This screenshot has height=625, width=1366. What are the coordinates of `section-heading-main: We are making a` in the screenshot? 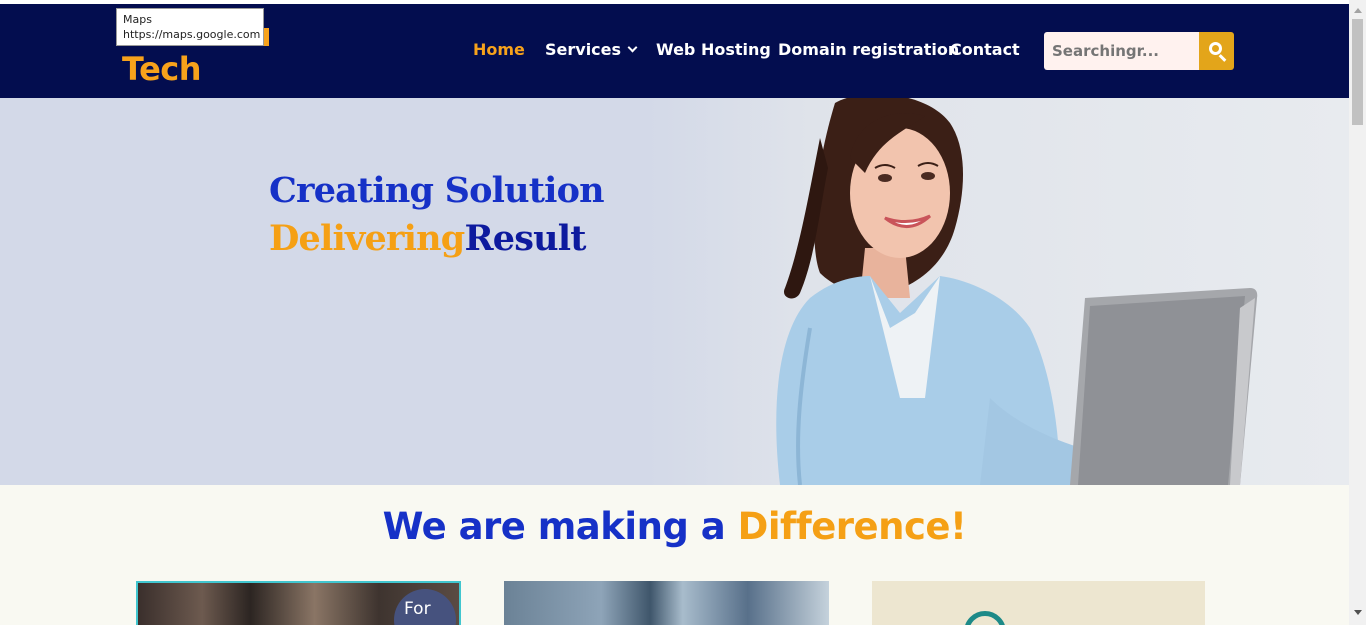 It's located at (560, 526).